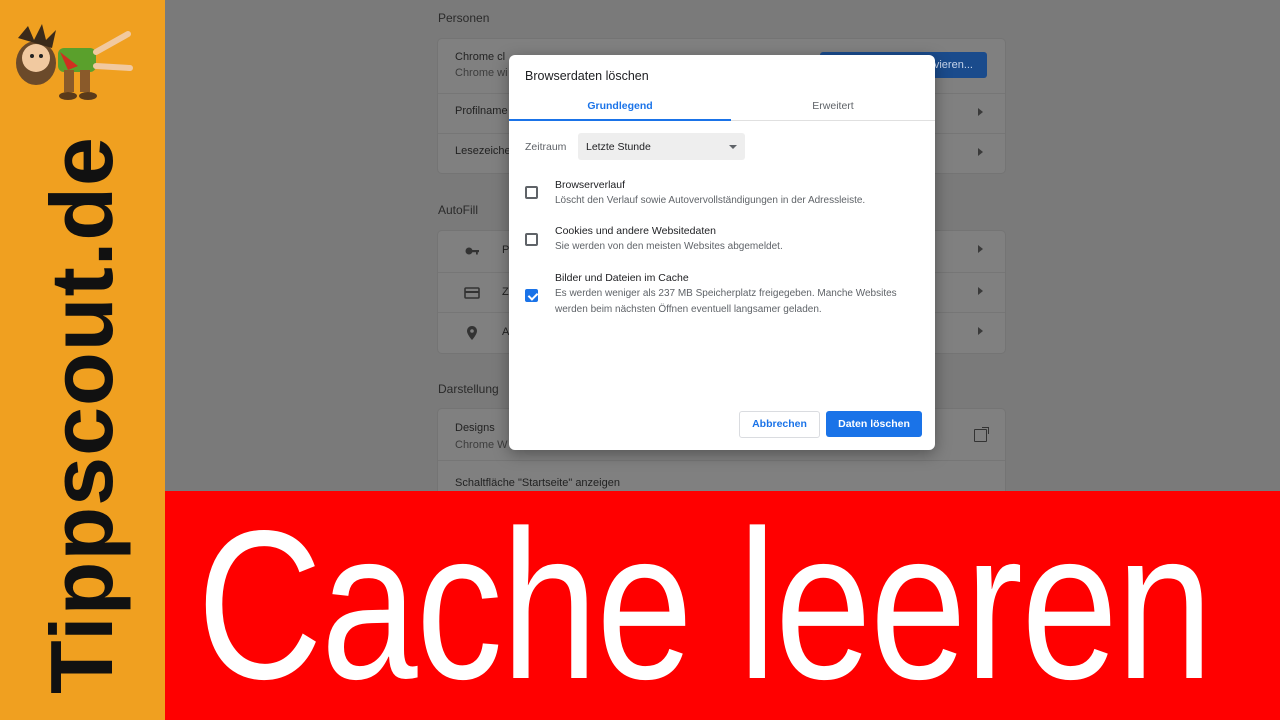  I want to click on section-title-autofill: AutoFill, so click(458, 210).